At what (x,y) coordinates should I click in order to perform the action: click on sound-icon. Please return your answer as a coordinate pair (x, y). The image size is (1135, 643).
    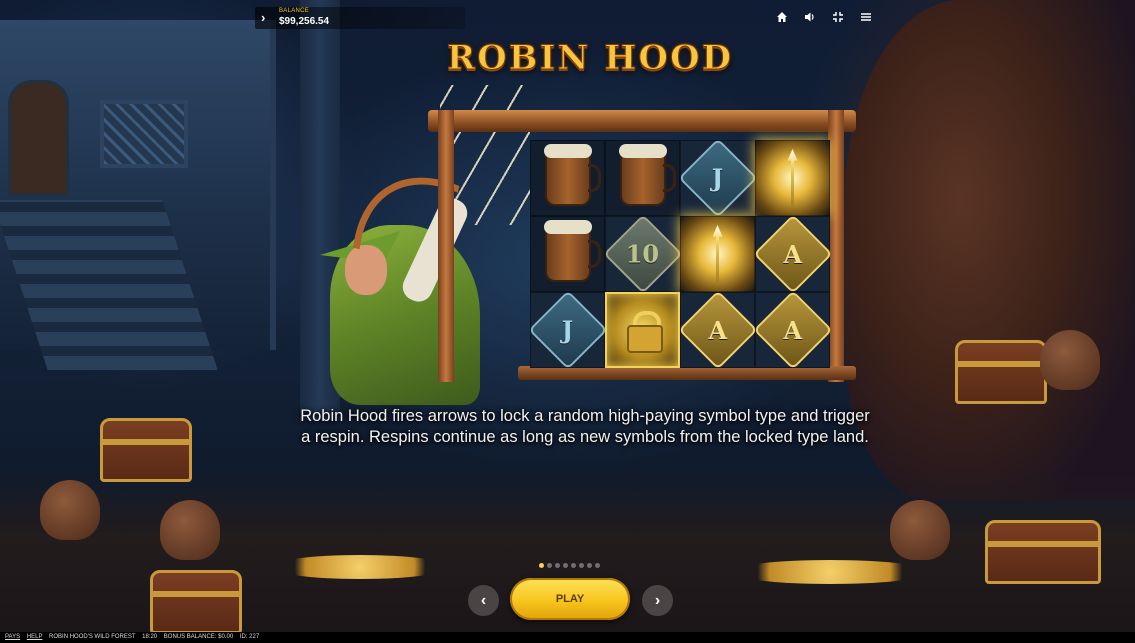
    Looking at the image, I should click on (810, 18).